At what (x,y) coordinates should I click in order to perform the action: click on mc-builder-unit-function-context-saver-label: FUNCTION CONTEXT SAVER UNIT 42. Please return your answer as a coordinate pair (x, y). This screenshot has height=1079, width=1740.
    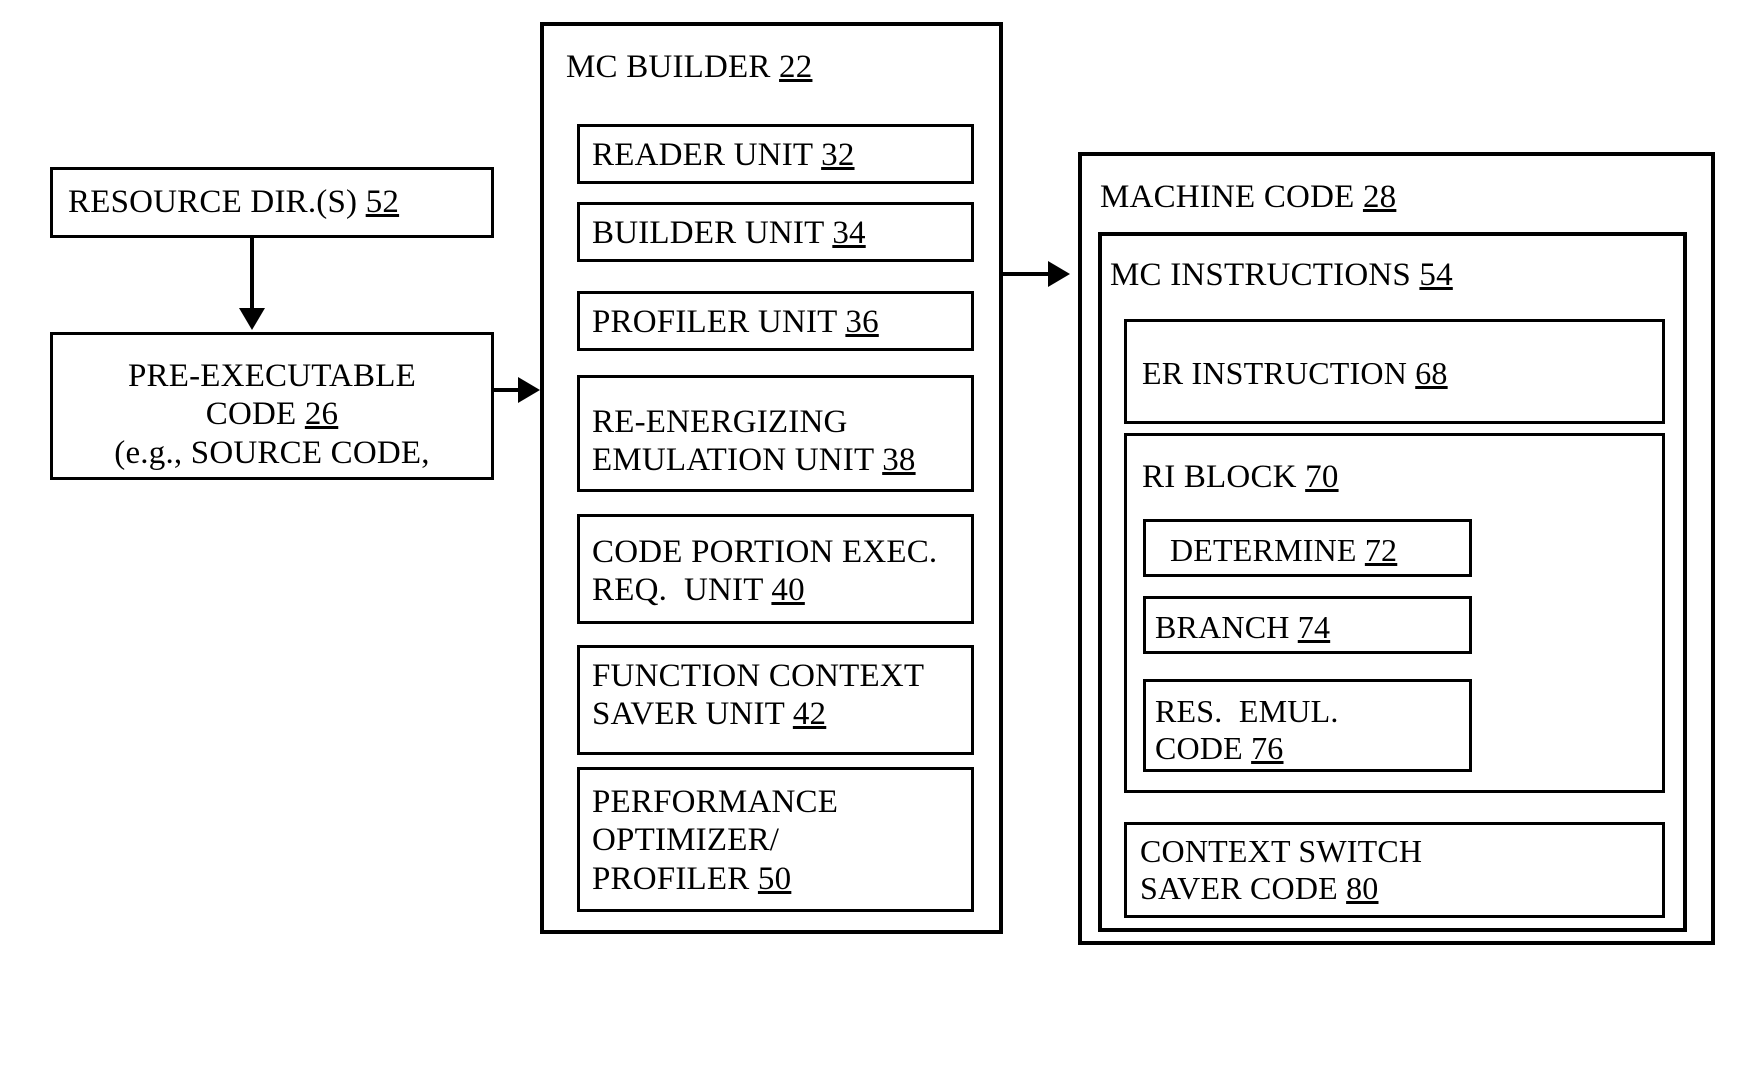
    Looking at the image, I should click on (758, 695).